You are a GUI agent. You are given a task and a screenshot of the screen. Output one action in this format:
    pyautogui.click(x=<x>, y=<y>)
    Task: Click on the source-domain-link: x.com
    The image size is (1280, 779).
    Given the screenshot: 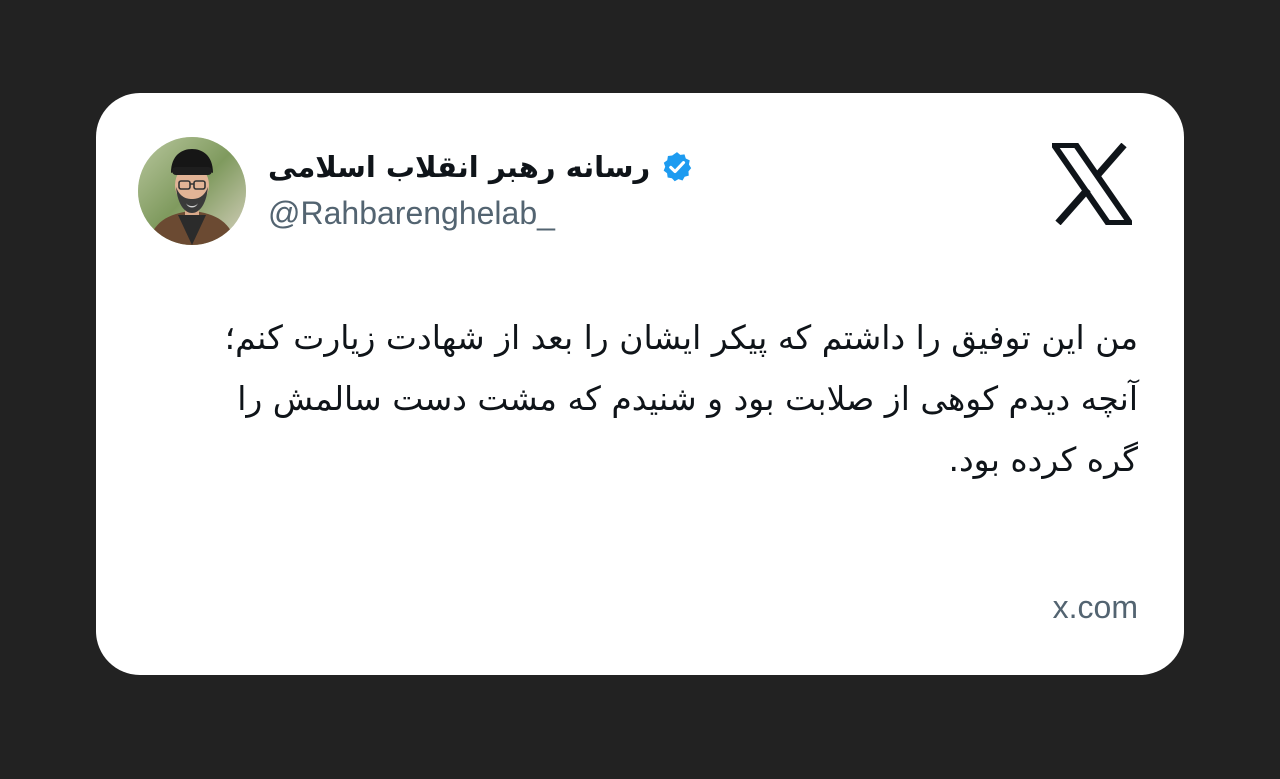 What is the action you would take?
    pyautogui.click(x=1095, y=607)
    